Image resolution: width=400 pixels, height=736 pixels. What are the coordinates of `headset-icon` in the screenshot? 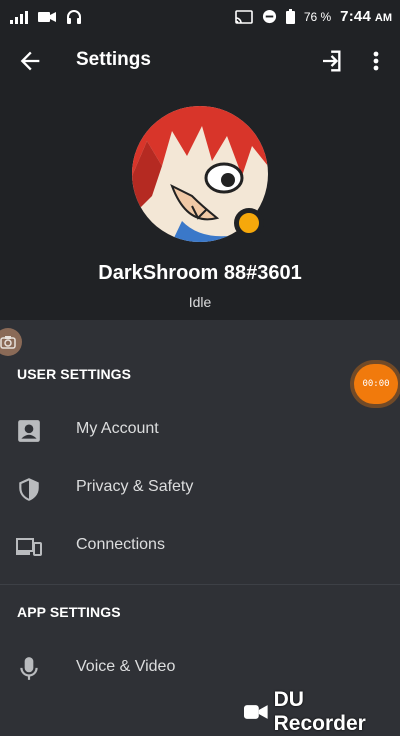 It's located at (74, 17).